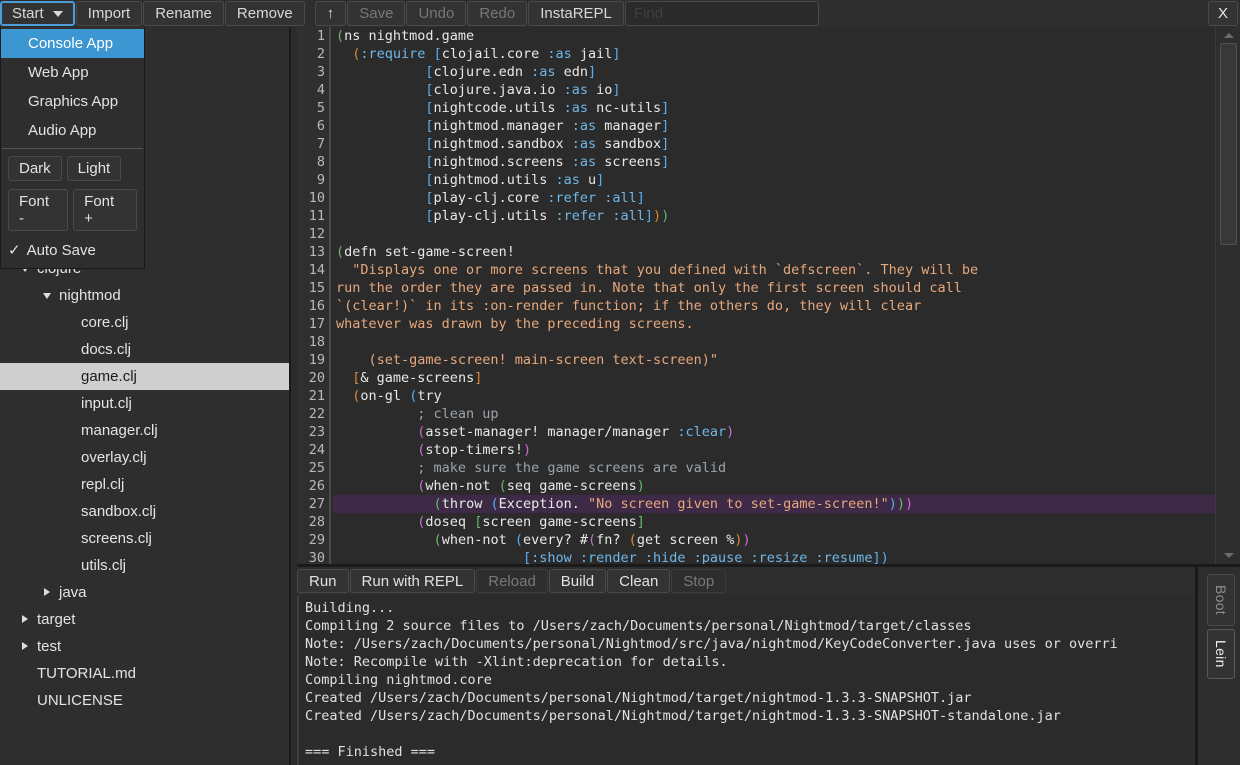  Describe the element at coordinates (105, 210) in the screenshot. I see `font-increase-button: Font +` at that location.